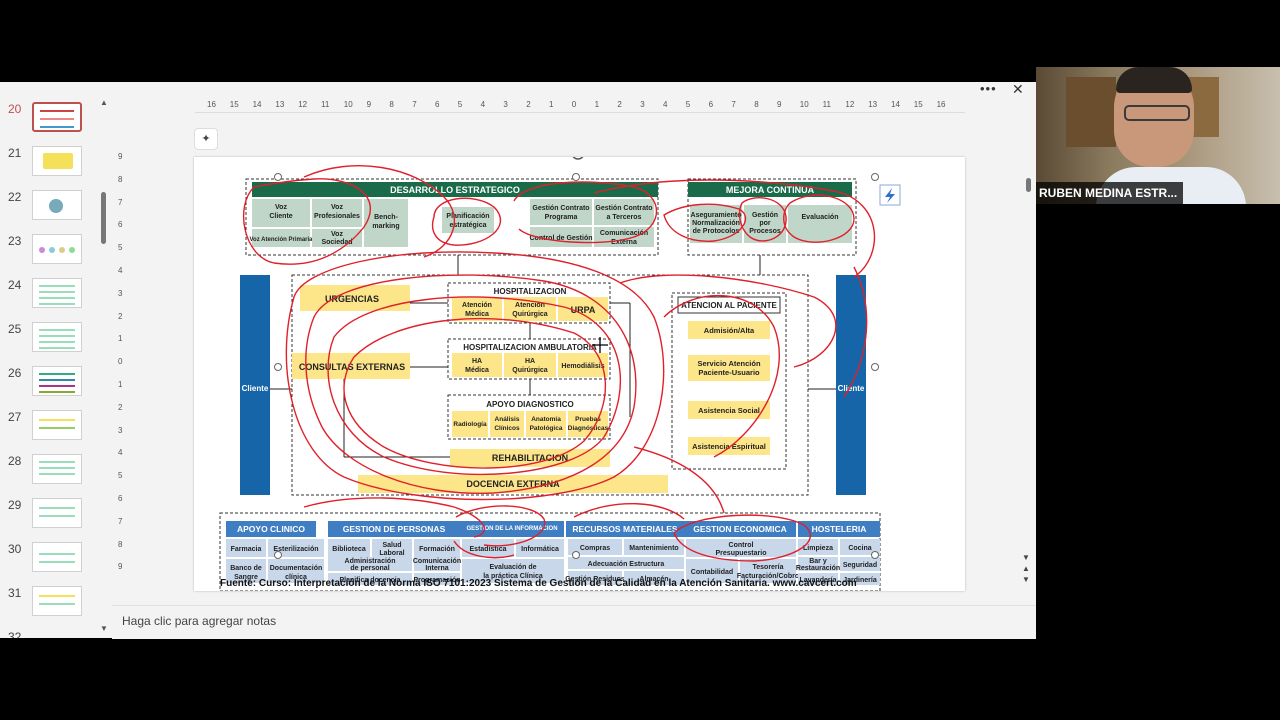 The width and height of the screenshot is (1280, 720). Describe the element at coordinates (246, 568) in the screenshot. I see `banco-l1: Banco de` at that location.